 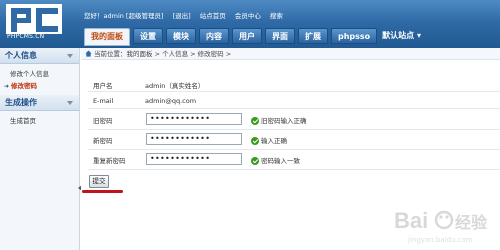 I want to click on tab-content: 内容, so click(x=214, y=36).